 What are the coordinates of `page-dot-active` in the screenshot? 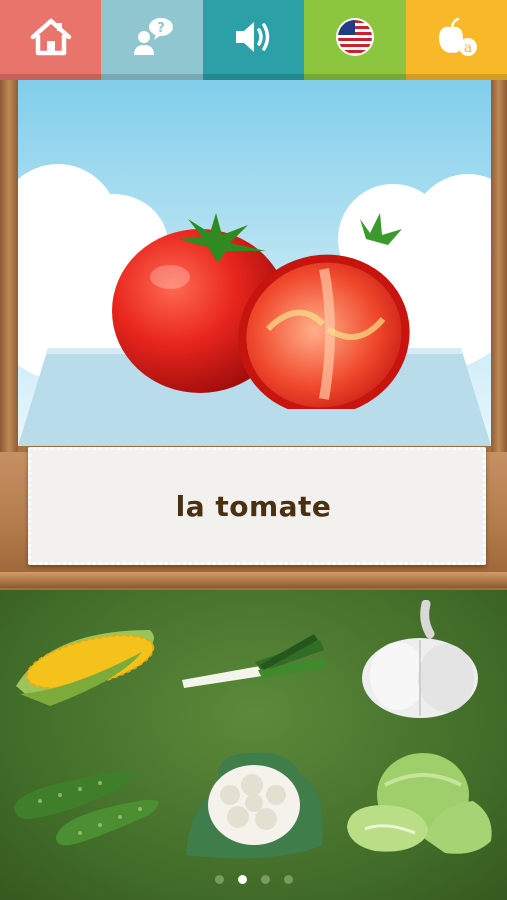 It's located at (242, 879).